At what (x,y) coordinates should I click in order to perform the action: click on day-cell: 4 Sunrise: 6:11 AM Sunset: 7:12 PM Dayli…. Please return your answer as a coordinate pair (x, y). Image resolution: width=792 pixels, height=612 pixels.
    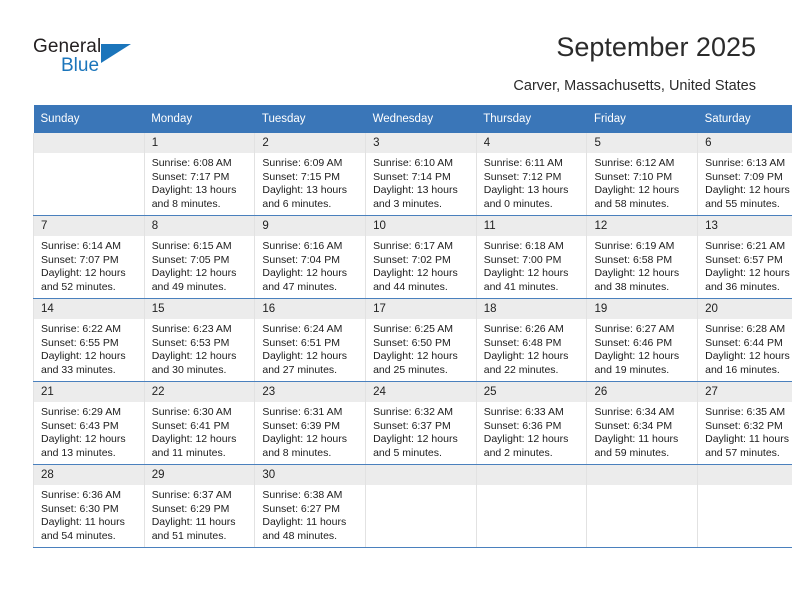
    Looking at the image, I should click on (531, 174).